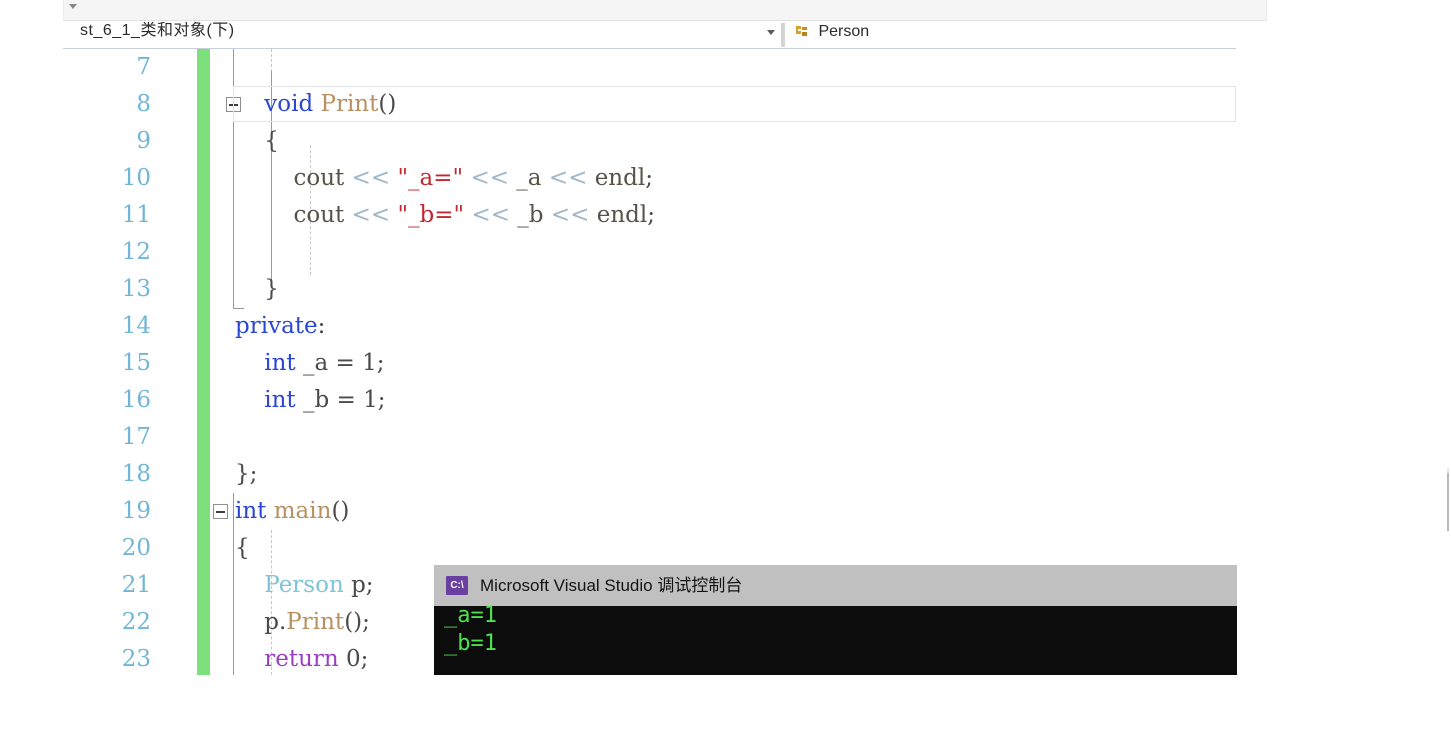 The width and height of the screenshot is (1451, 739). I want to click on line-number: 22, so click(136, 622).